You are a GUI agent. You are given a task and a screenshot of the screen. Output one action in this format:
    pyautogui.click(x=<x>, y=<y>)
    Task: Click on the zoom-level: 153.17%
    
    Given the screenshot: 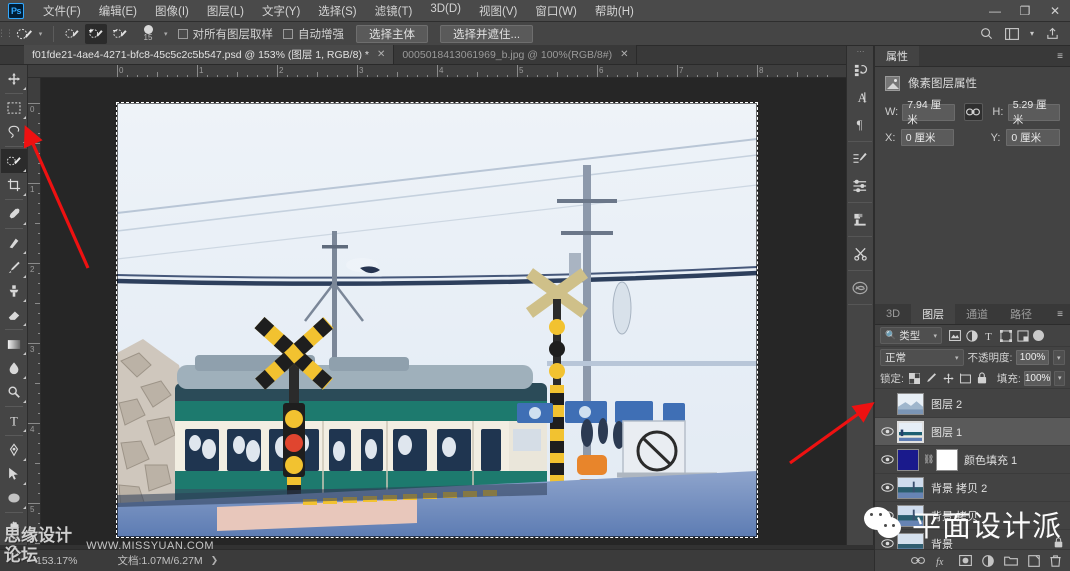 What is the action you would take?
    pyautogui.click(x=56, y=561)
    